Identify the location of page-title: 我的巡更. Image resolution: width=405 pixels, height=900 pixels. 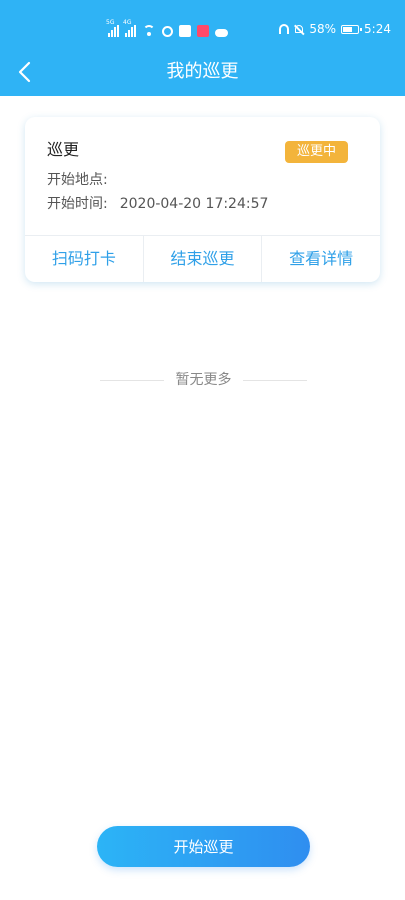
(202, 71).